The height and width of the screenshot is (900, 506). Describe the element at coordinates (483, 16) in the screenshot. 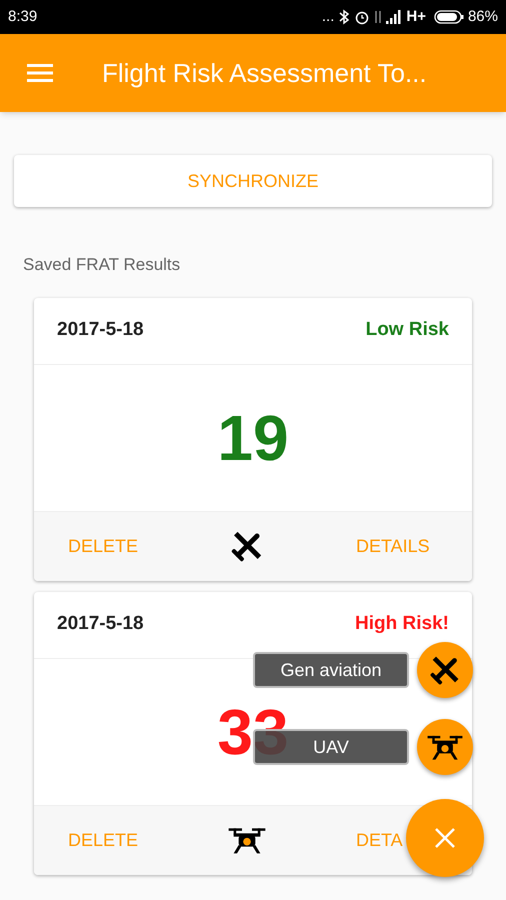

I see `battery-level: 86%` at that location.